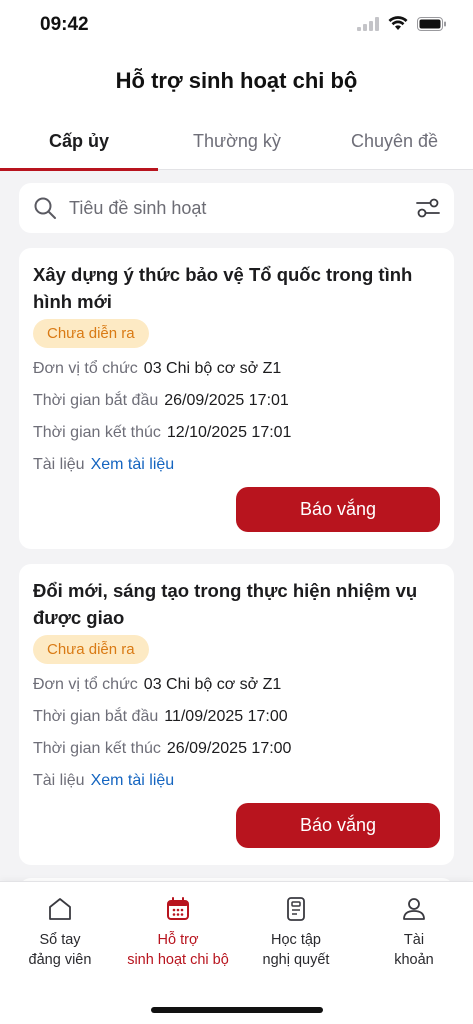 This screenshot has height=1024, width=473. I want to click on search-input, so click(234, 208).